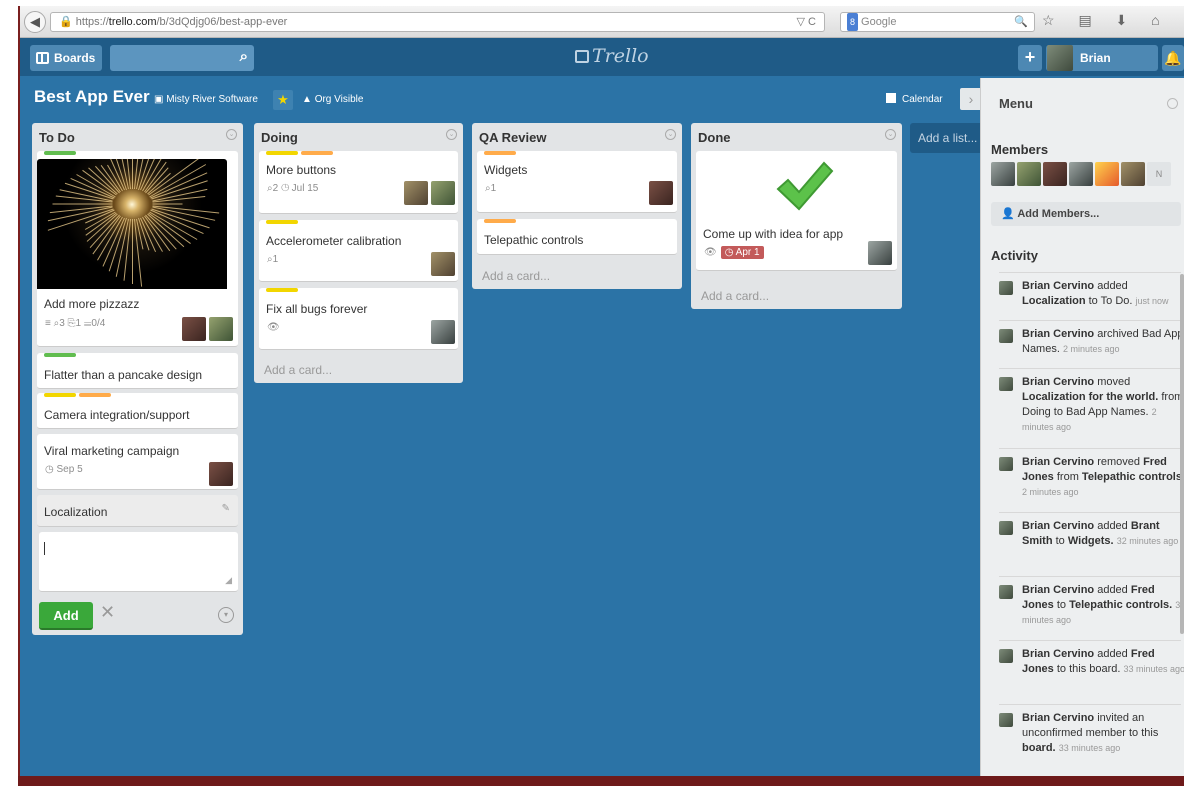 This screenshot has width=1184, height=786. I want to click on card: Come up with idea for app 👁 ◷ Apr 1, so click(796, 211).